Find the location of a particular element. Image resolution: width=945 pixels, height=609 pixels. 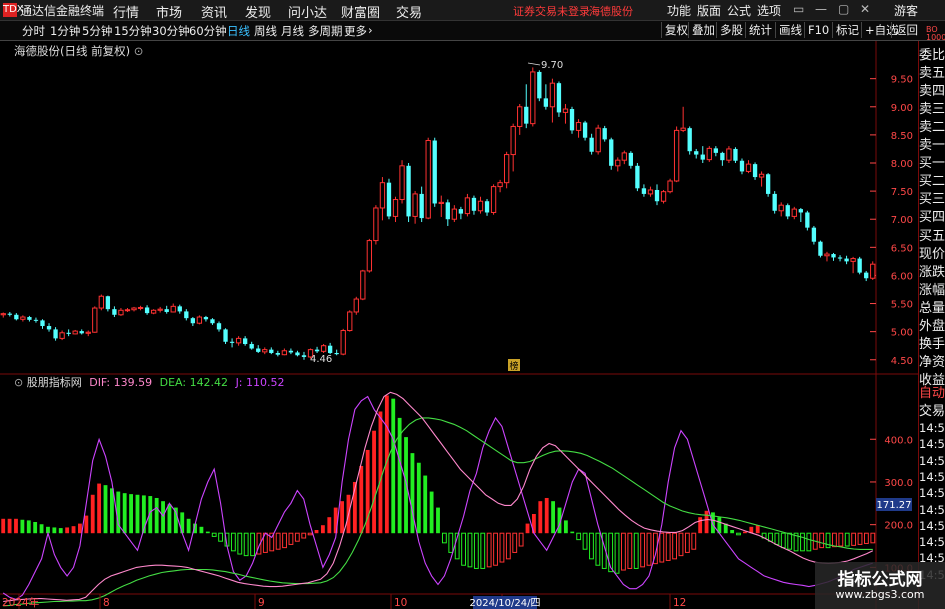

minimize-icon: — is located at coordinates (821, 9).